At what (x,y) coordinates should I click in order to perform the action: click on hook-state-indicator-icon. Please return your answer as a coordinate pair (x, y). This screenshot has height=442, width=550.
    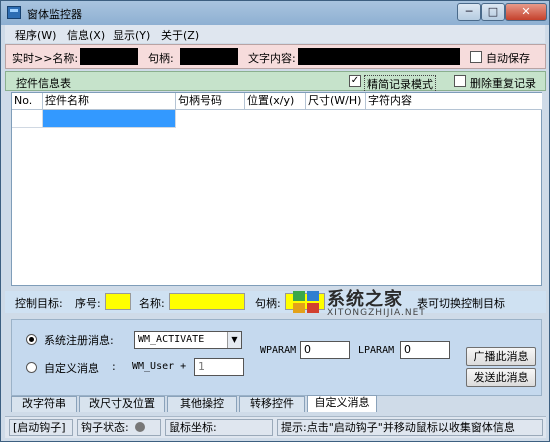
    Looking at the image, I should click on (139, 427).